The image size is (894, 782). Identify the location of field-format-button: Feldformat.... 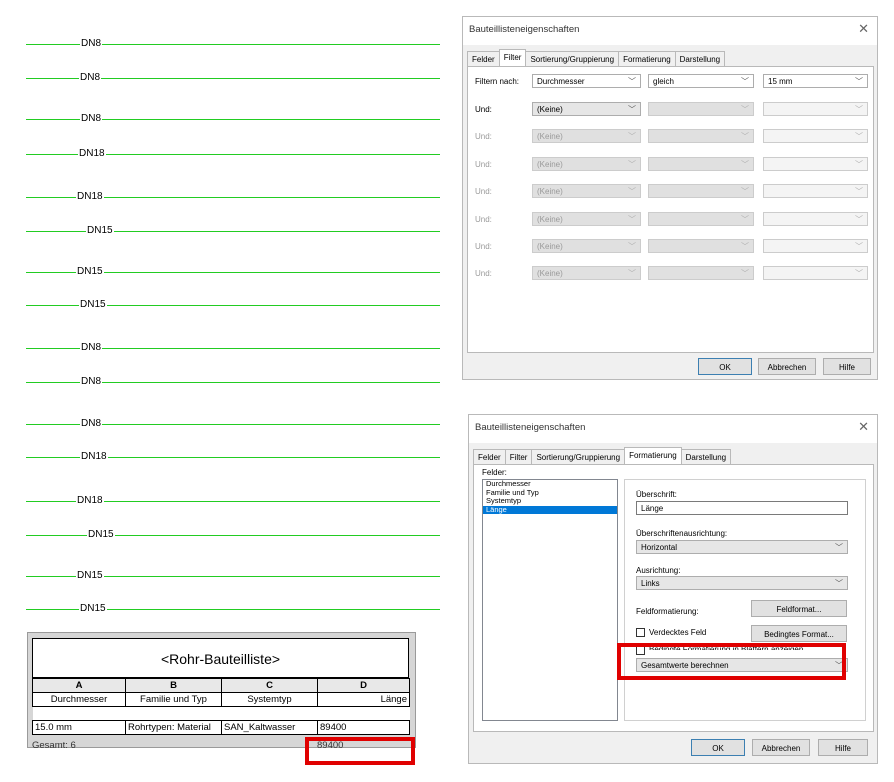
(799, 608).